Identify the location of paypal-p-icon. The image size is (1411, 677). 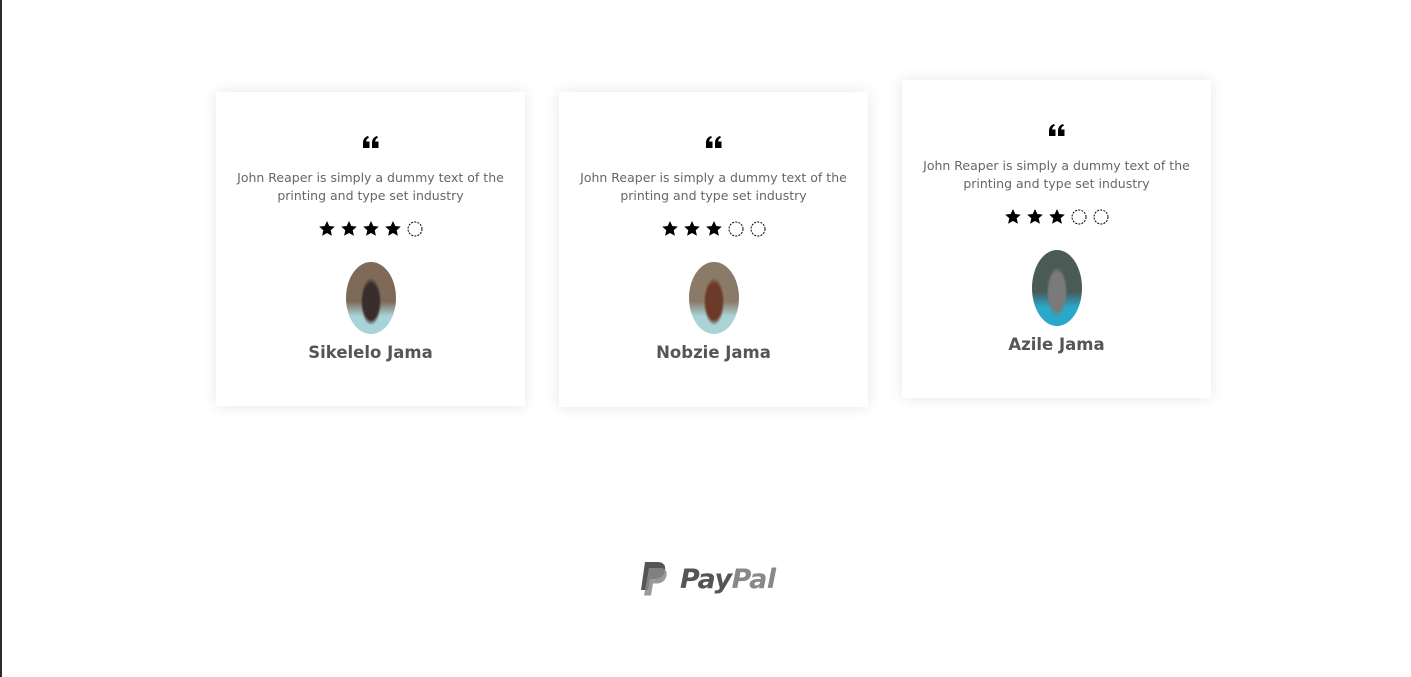
(654, 579).